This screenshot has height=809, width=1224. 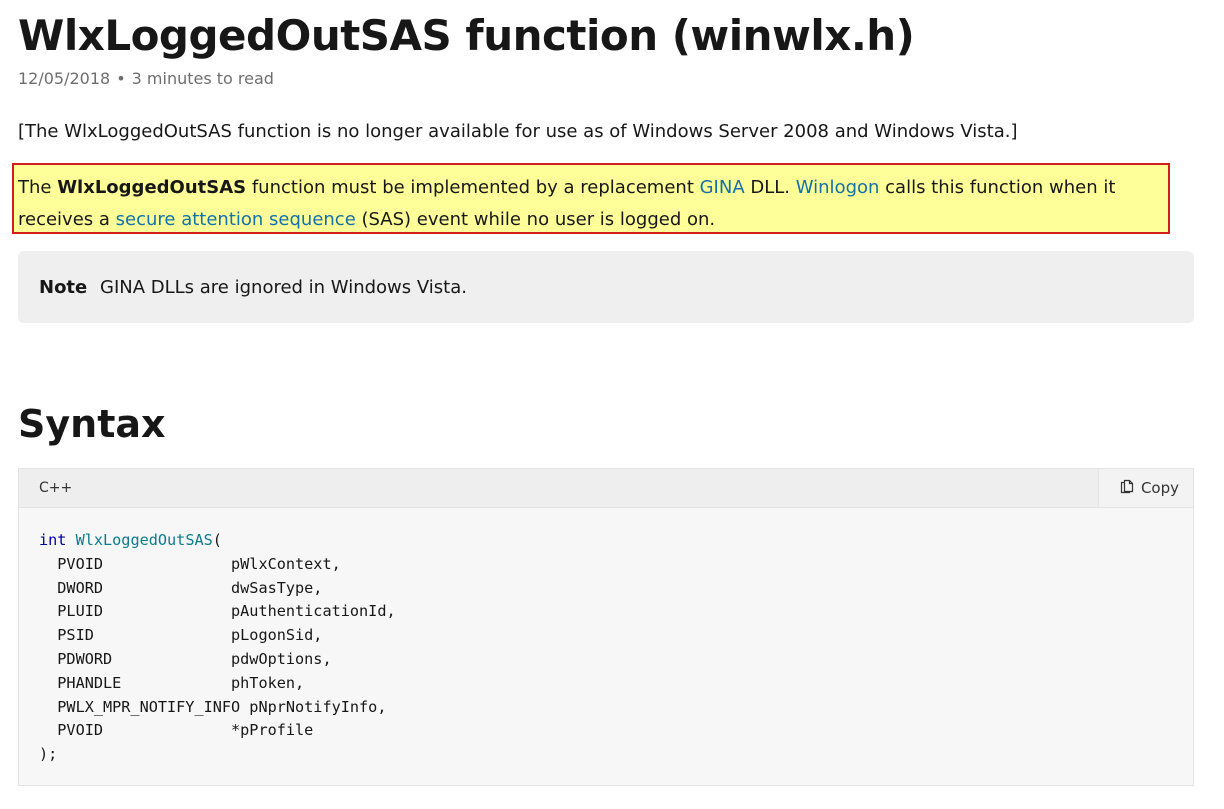 What do you see at coordinates (181, 587) in the screenshot?
I see `code-param-line: DWORD dwSasType,` at bounding box center [181, 587].